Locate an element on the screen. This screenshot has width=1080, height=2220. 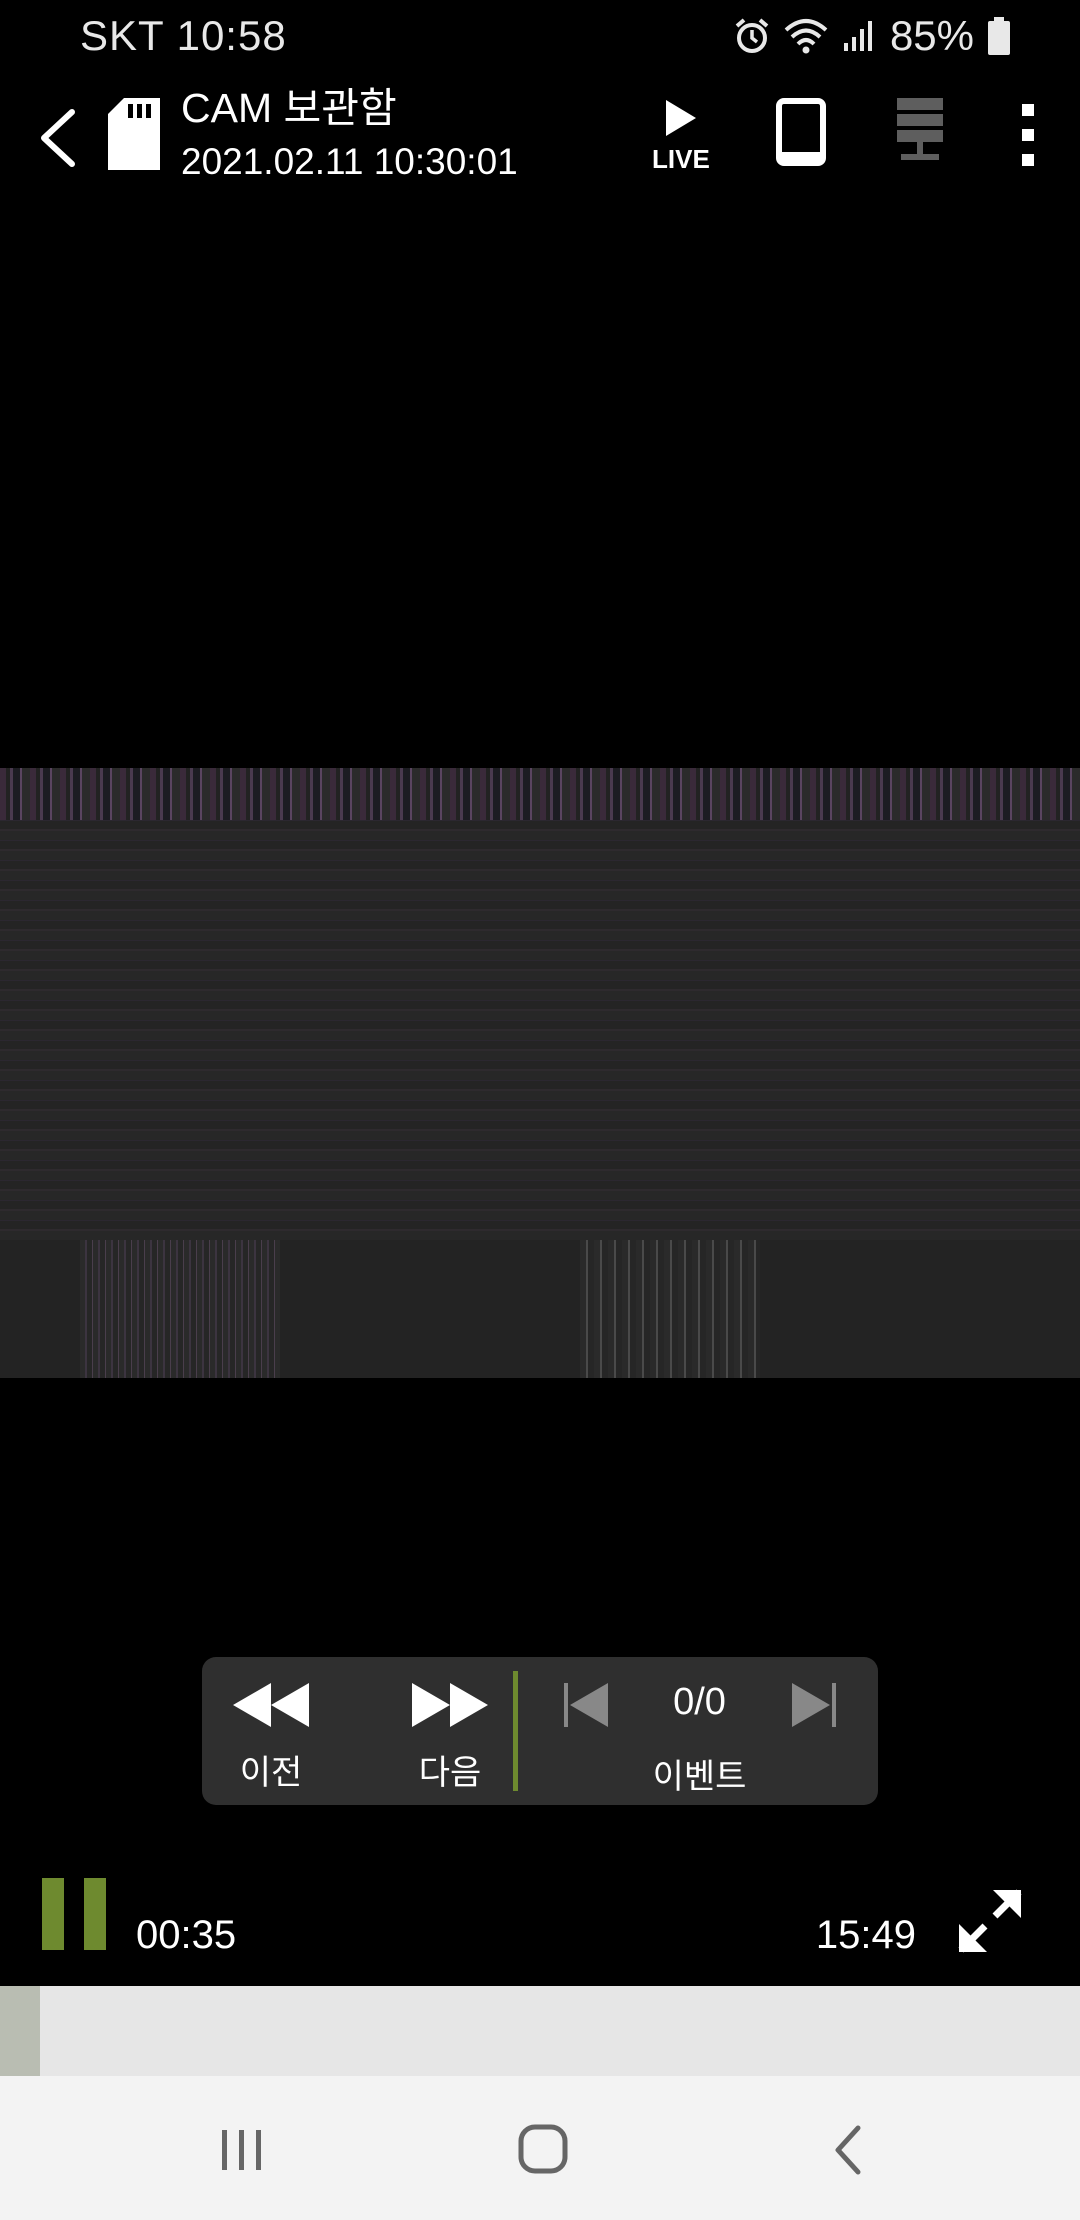
live-button: LIVE is located at coordinates (681, 137).